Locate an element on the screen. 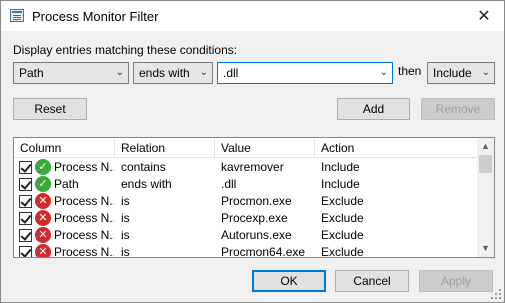 The height and width of the screenshot is (303, 505). action-select: Include ⌄ is located at coordinates (461, 73).